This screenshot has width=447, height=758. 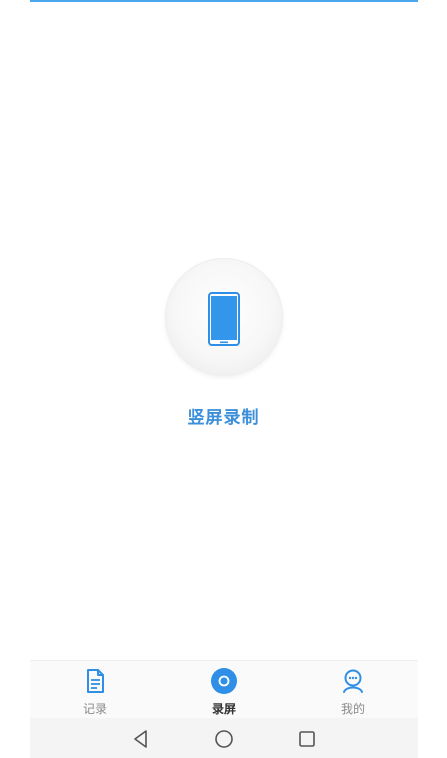 I want to click on record-icon, so click(x=224, y=681).